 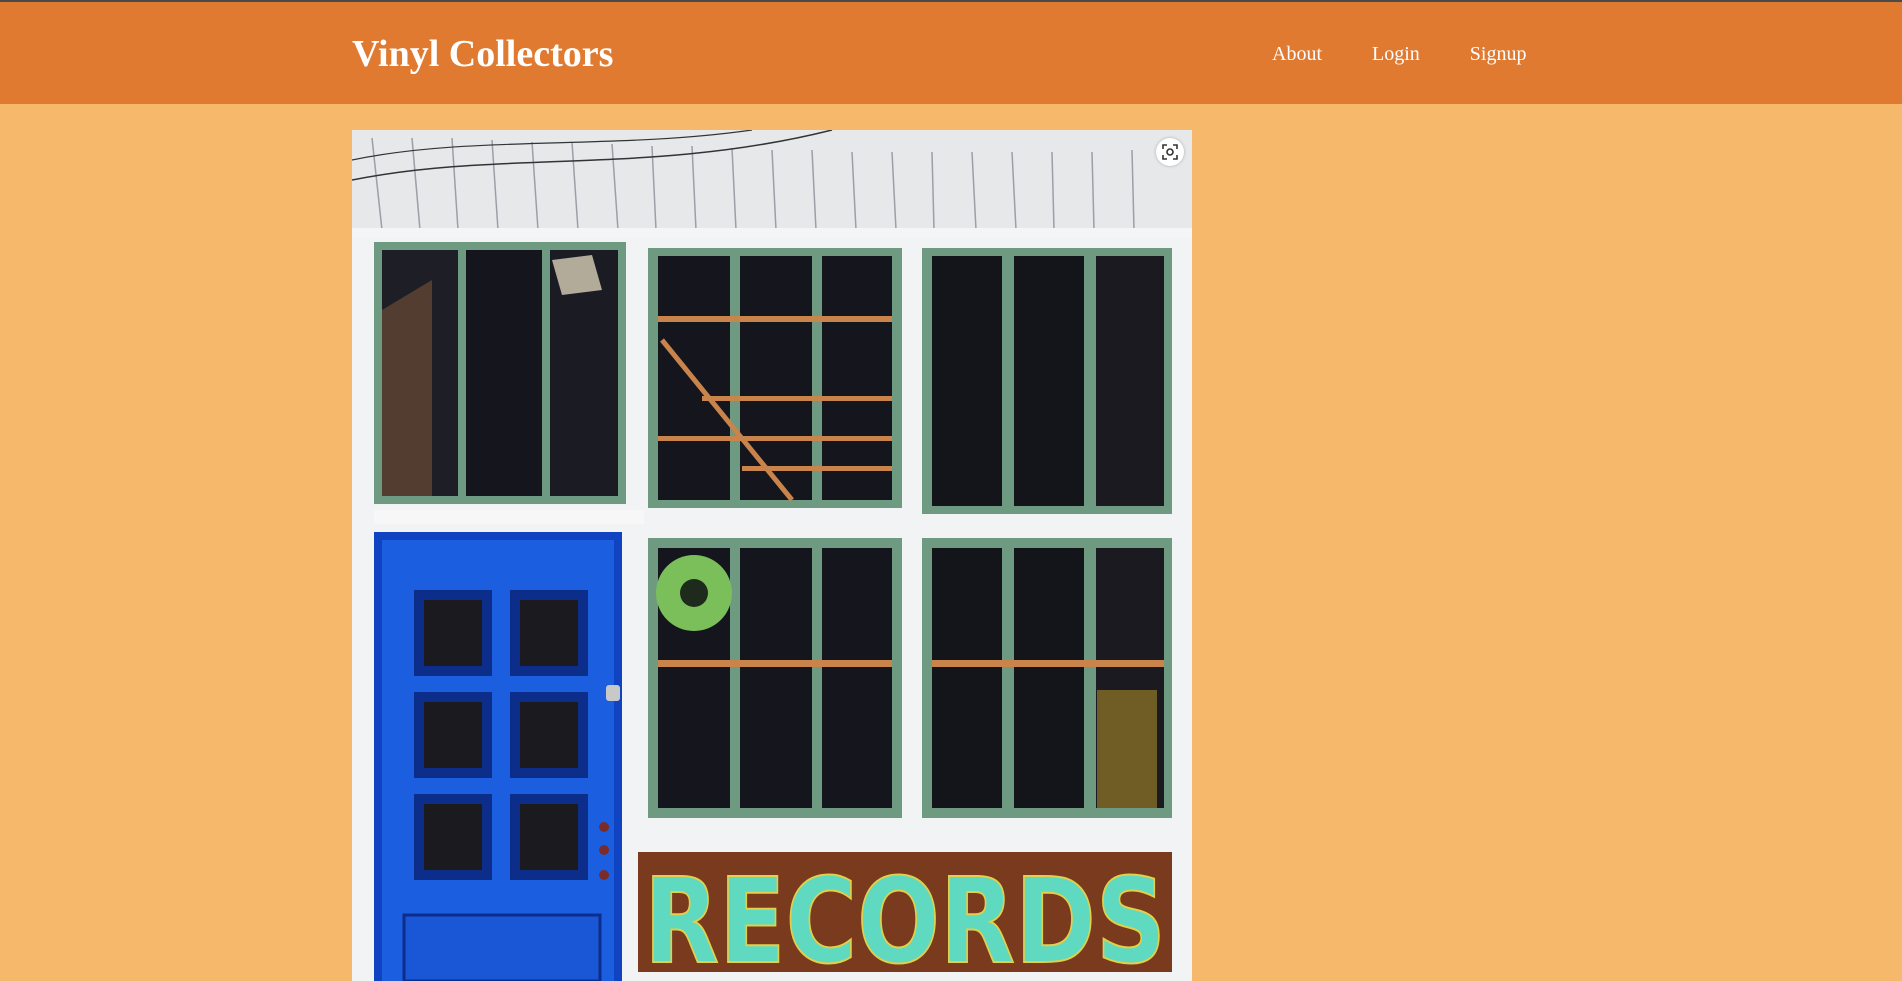 I want to click on records-sign-text: RECORDS, so click(x=905, y=916).